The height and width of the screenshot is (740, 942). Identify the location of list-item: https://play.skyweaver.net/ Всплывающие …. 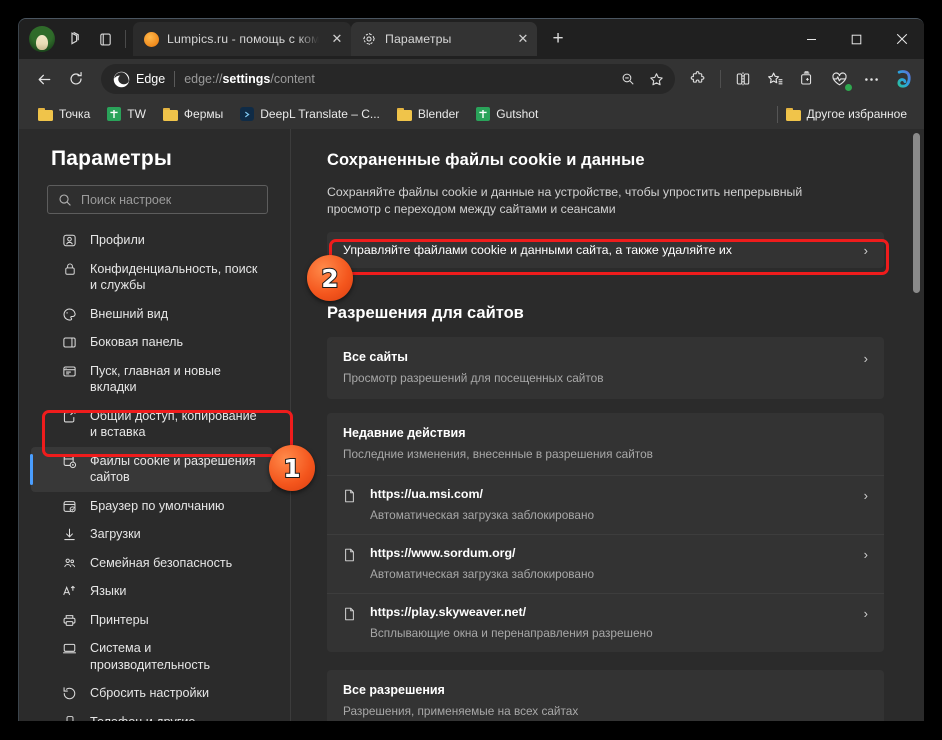
(605, 622).